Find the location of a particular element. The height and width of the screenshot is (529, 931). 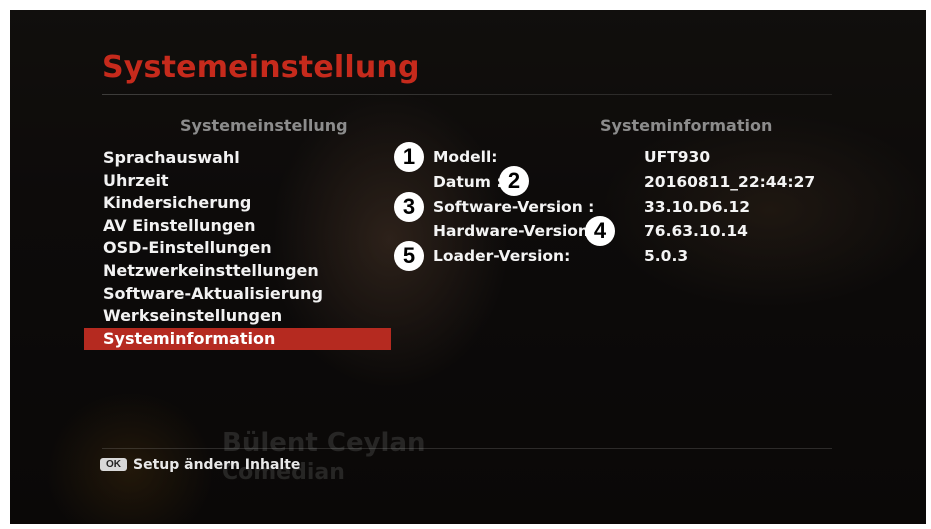

callout-badge-3: 3 is located at coordinates (409, 207).